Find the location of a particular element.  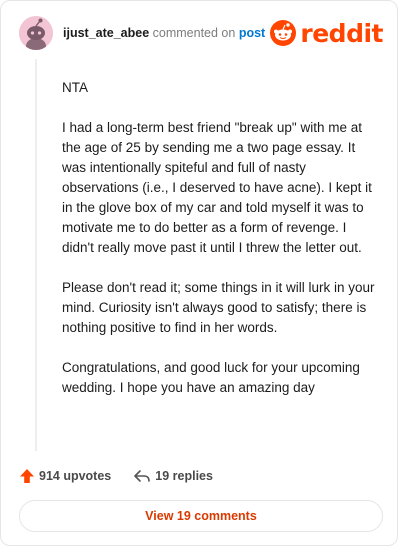

comment-byline: ijust_ate_abee commented on post is located at coordinates (164, 33).